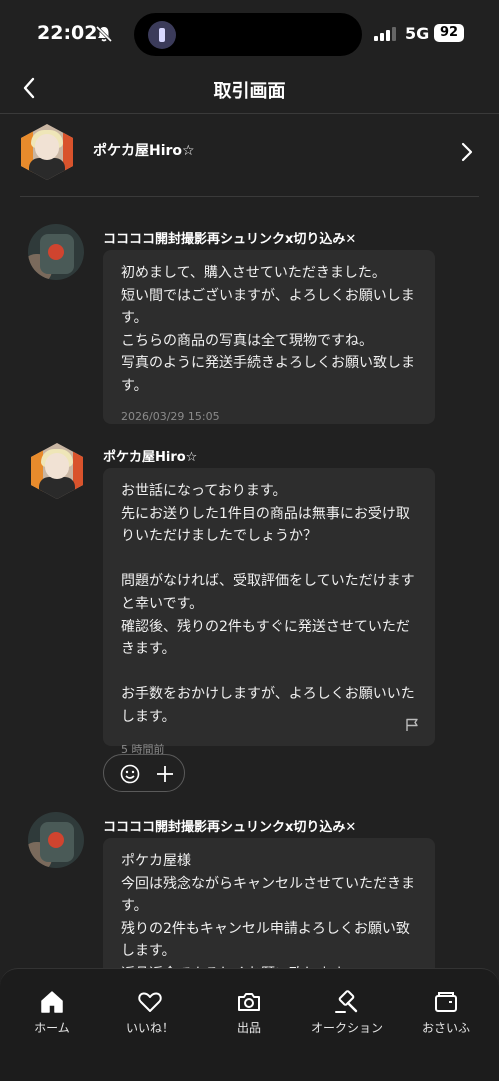 This screenshot has height=1081, width=499. What do you see at coordinates (52, 1028) in the screenshot?
I see `tab-label: ホーム` at bounding box center [52, 1028].